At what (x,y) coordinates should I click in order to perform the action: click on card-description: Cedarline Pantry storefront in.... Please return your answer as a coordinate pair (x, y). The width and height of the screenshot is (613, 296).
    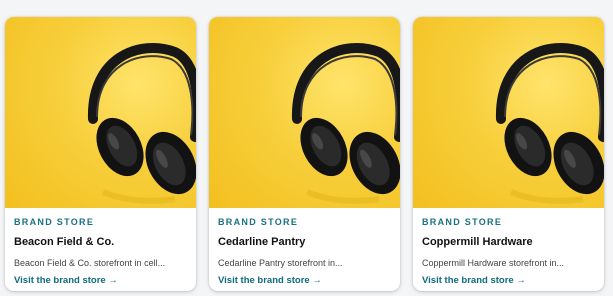
    Looking at the image, I should click on (280, 263).